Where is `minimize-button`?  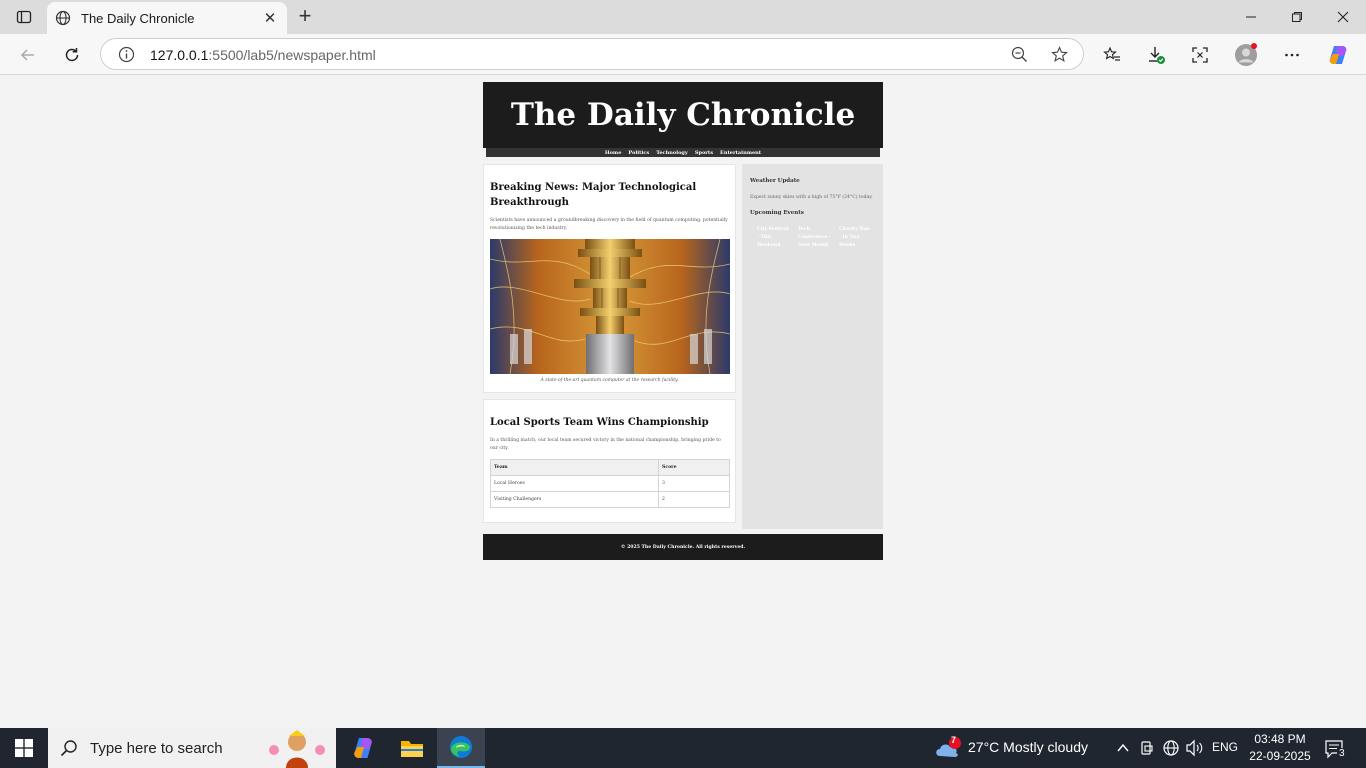 minimize-button is located at coordinates (1251, 17).